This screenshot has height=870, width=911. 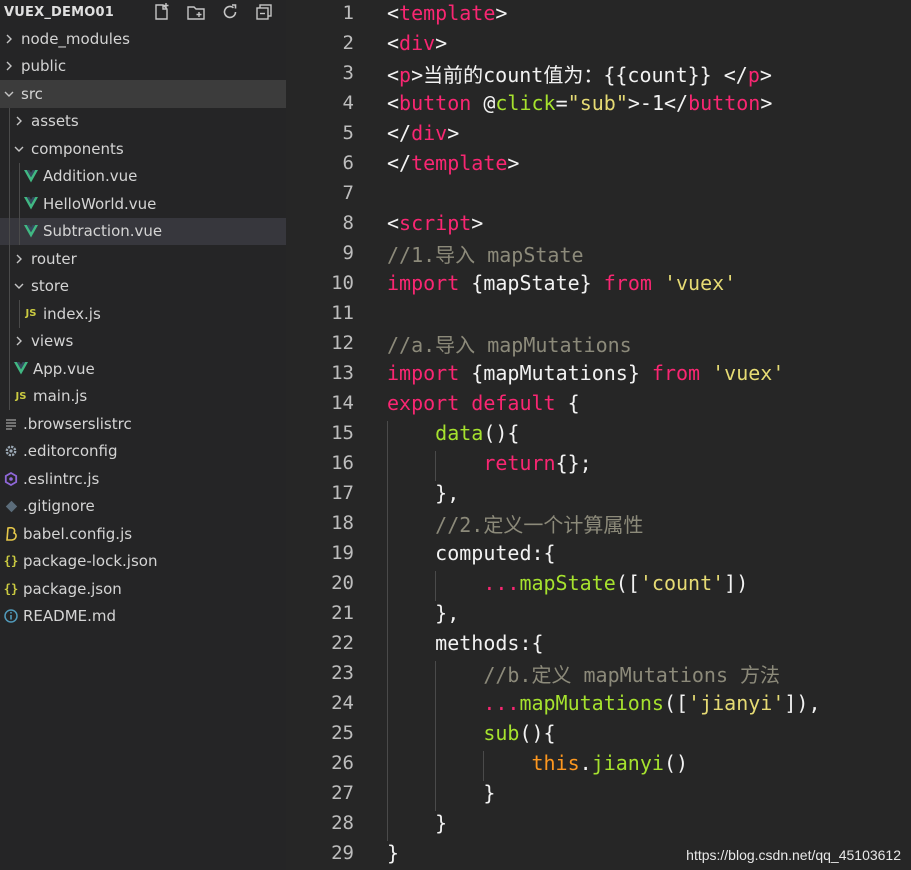 What do you see at coordinates (435, 103) in the screenshot?
I see `code-token: button` at bounding box center [435, 103].